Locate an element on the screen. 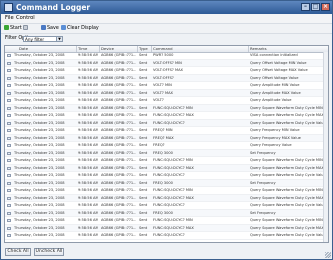 The height and width of the screenshot is (260, 333). cell-command: VOLT:OFFS? MIN is located at coordinates (167, 62).